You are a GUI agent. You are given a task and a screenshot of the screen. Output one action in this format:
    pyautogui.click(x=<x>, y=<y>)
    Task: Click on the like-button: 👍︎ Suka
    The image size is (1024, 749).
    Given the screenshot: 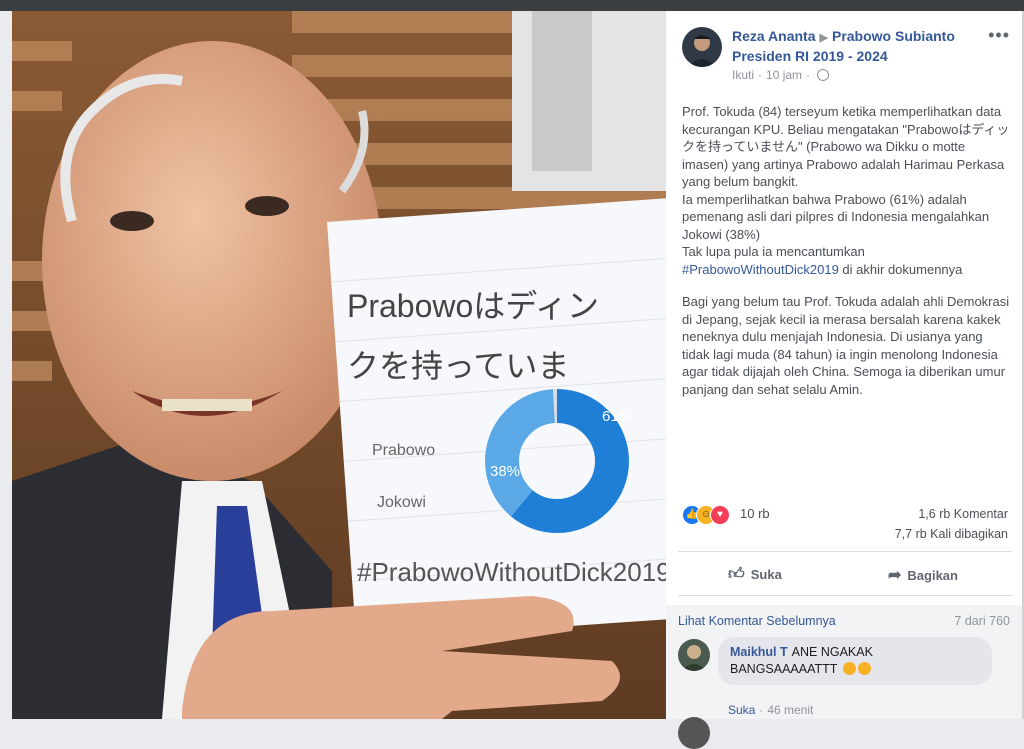 What is the action you would take?
    pyautogui.click(x=755, y=574)
    